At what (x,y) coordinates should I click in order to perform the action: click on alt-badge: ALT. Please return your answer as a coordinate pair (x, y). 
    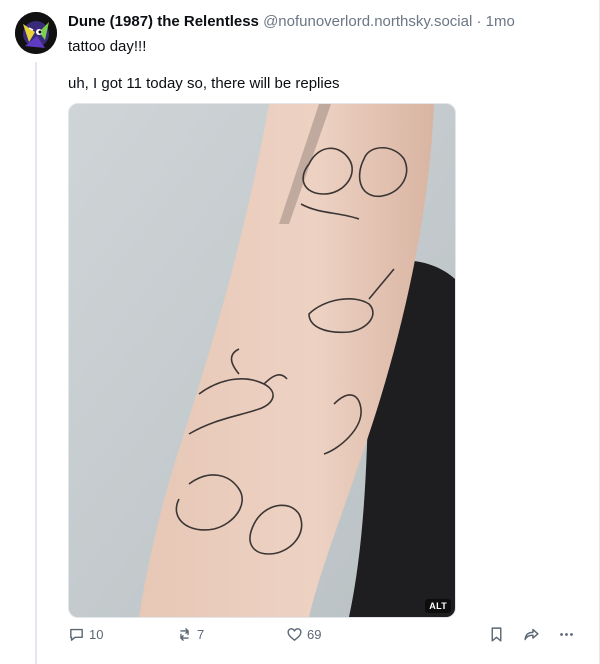
    Looking at the image, I should click on (438, 606).